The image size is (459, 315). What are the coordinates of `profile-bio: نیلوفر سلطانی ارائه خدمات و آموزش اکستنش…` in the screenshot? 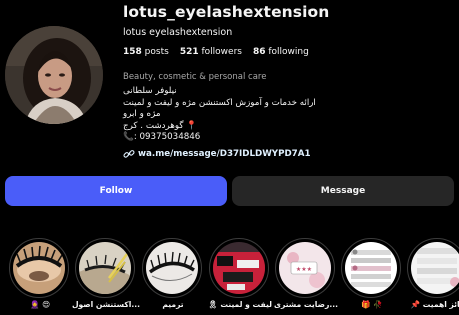 It's located at (241, 115).